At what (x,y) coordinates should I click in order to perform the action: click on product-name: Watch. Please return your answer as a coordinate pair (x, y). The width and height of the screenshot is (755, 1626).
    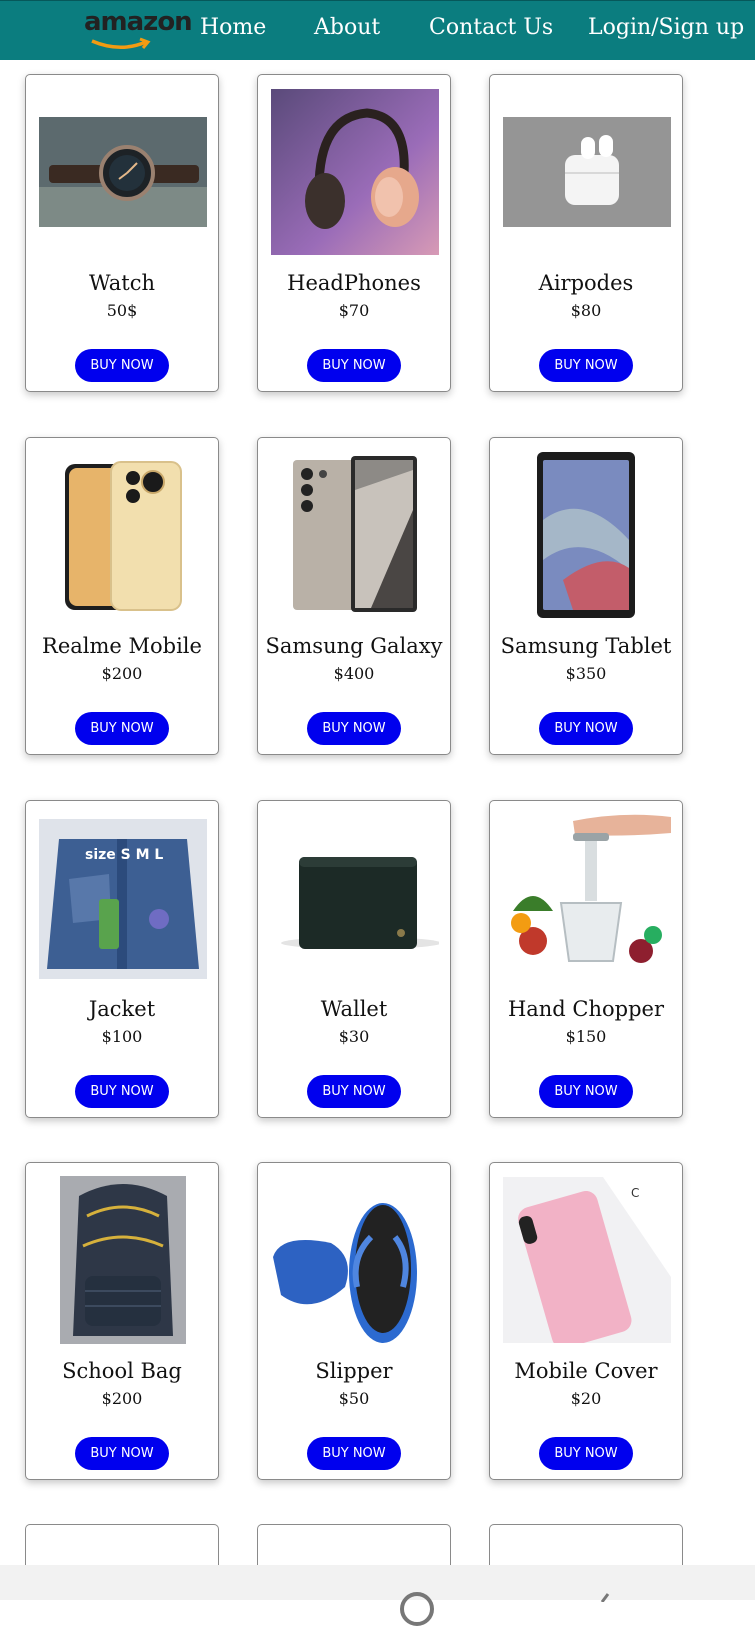
    Looking at the image, I should click on (121, 283).